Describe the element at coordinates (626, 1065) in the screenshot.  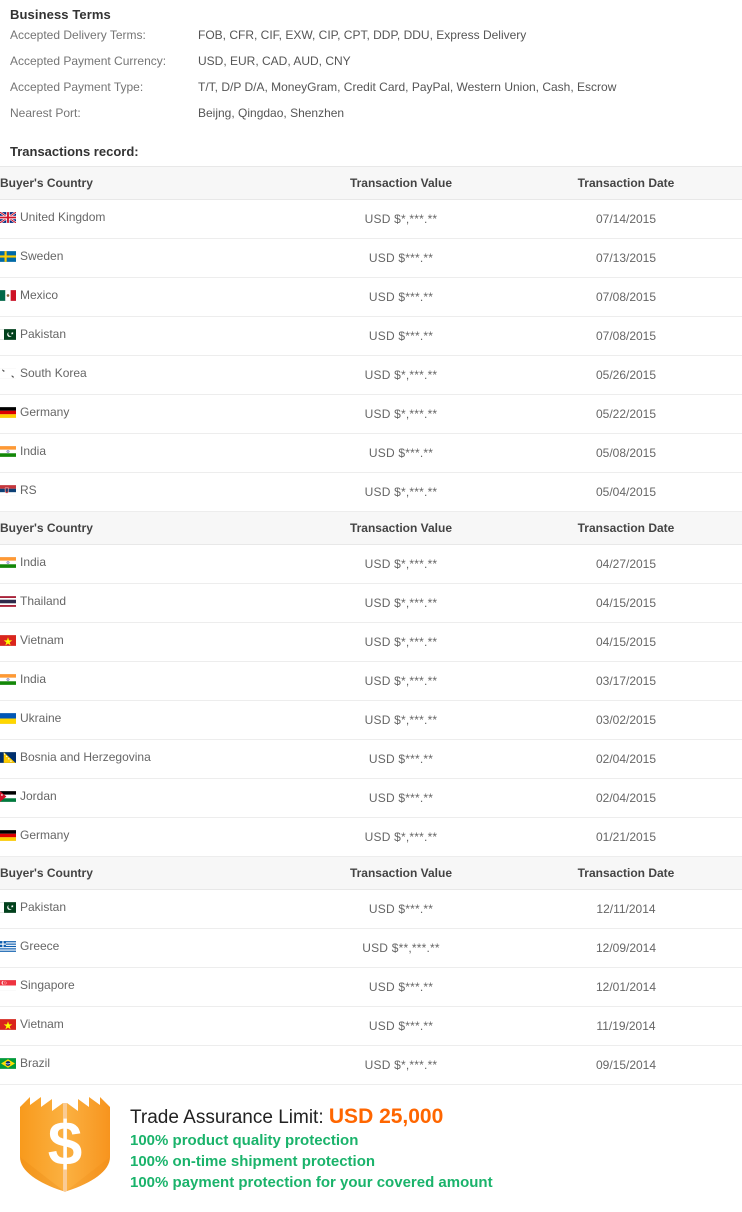
I see `cell-transaction-date: 09/15/2014` at that location.